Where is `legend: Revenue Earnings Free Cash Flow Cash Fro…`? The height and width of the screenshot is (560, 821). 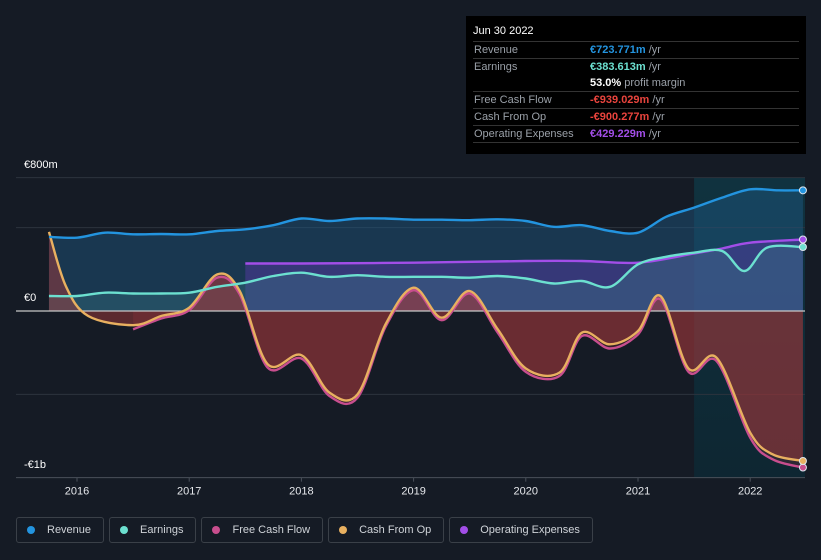
legend: Revenue Earnings Free Cash Flow Cash Fro… is located at coordinates (304, 530).